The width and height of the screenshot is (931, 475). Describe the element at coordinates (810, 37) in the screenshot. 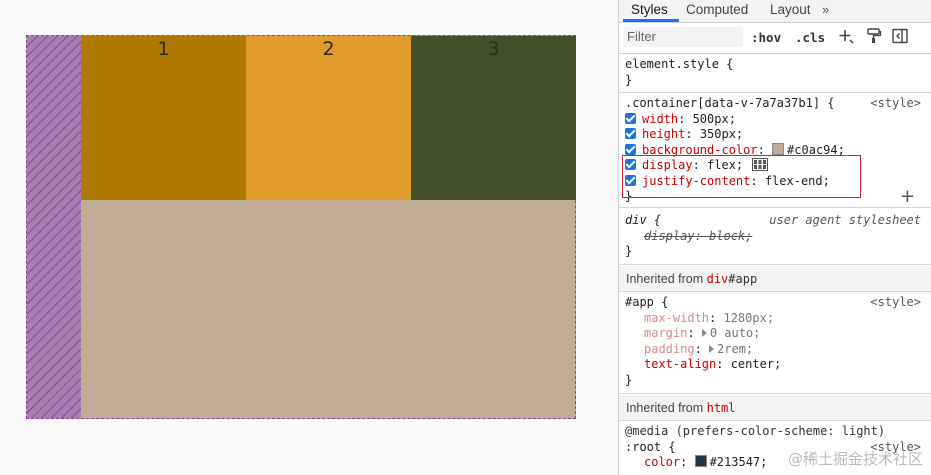

I see `cls-toggle-button: .cls` at that location.